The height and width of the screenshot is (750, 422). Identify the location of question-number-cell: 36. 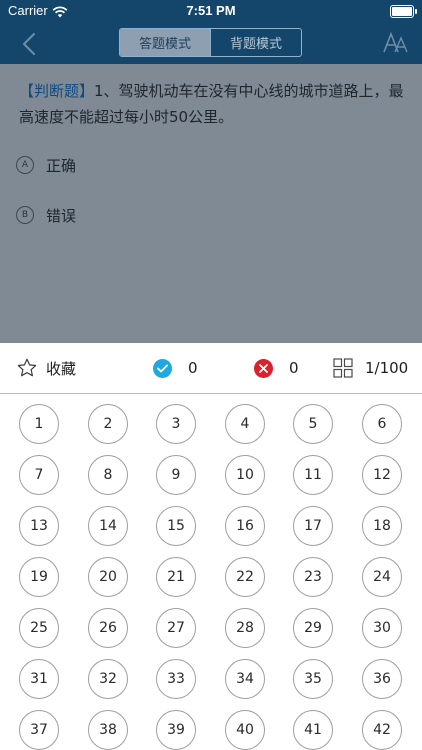
(382, 679).